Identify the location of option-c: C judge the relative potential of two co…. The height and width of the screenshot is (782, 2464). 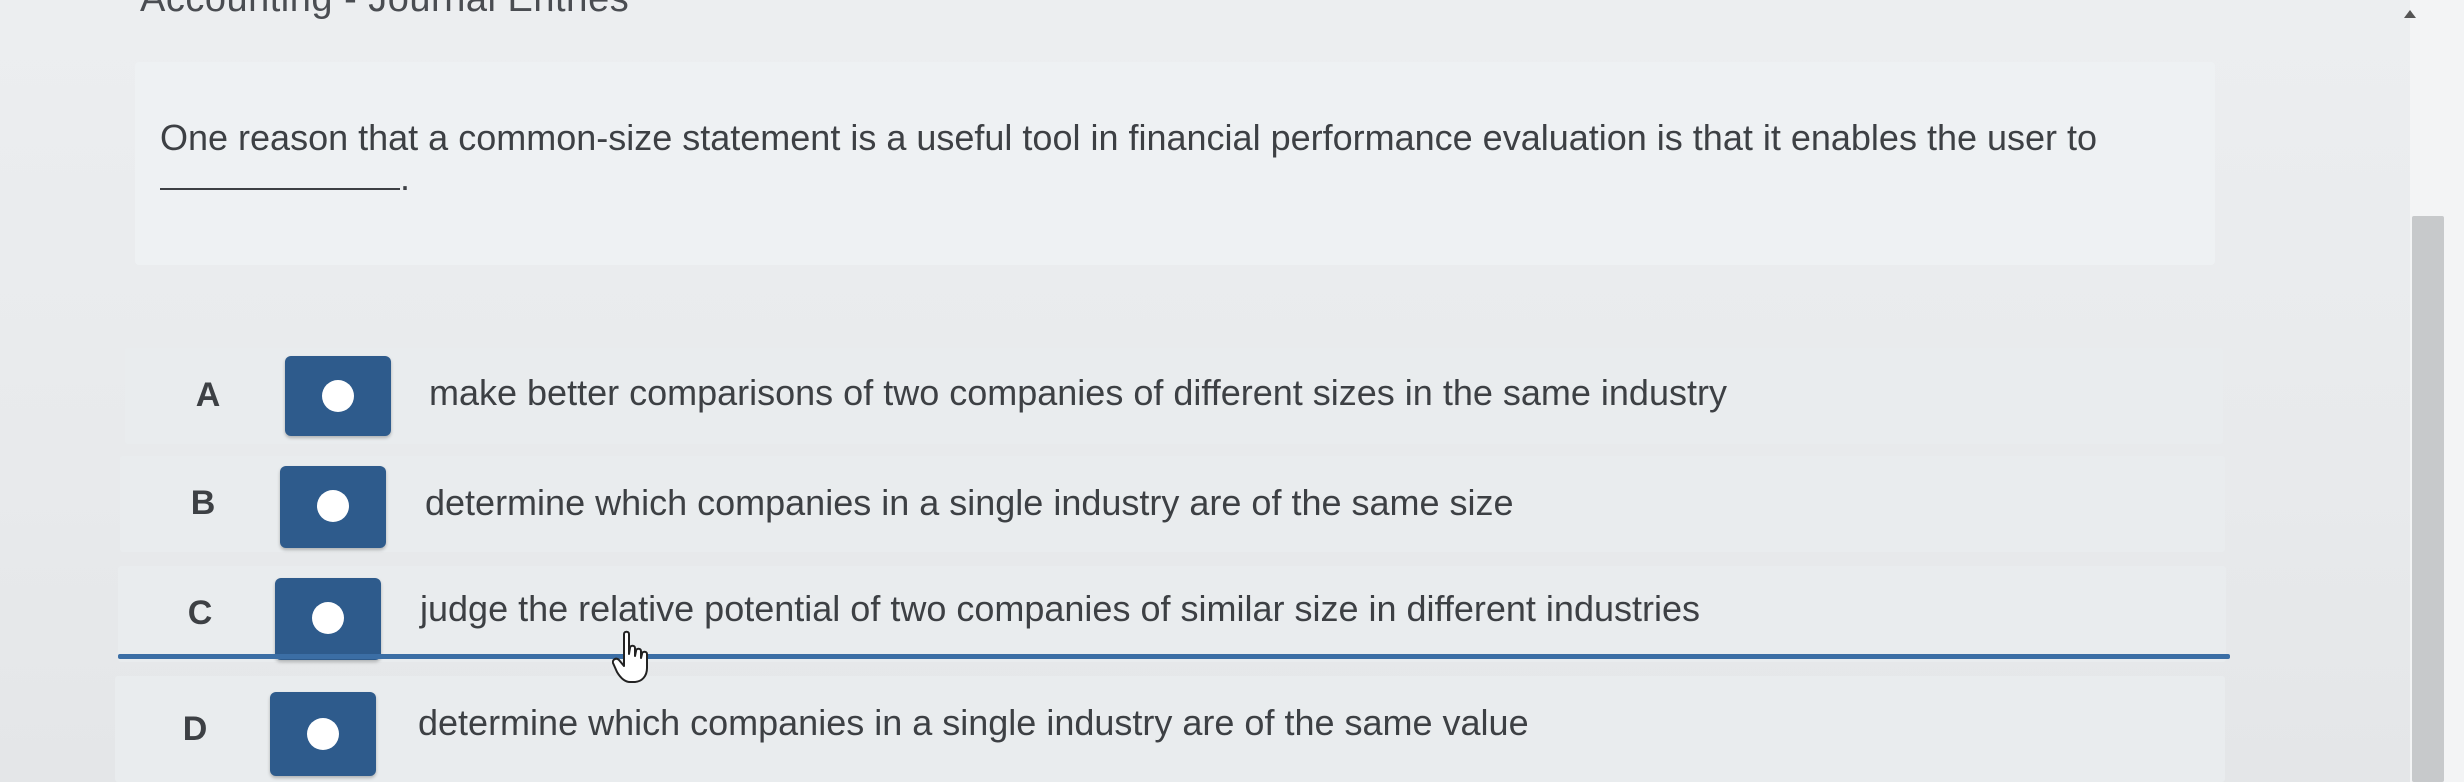
(1172, 614).